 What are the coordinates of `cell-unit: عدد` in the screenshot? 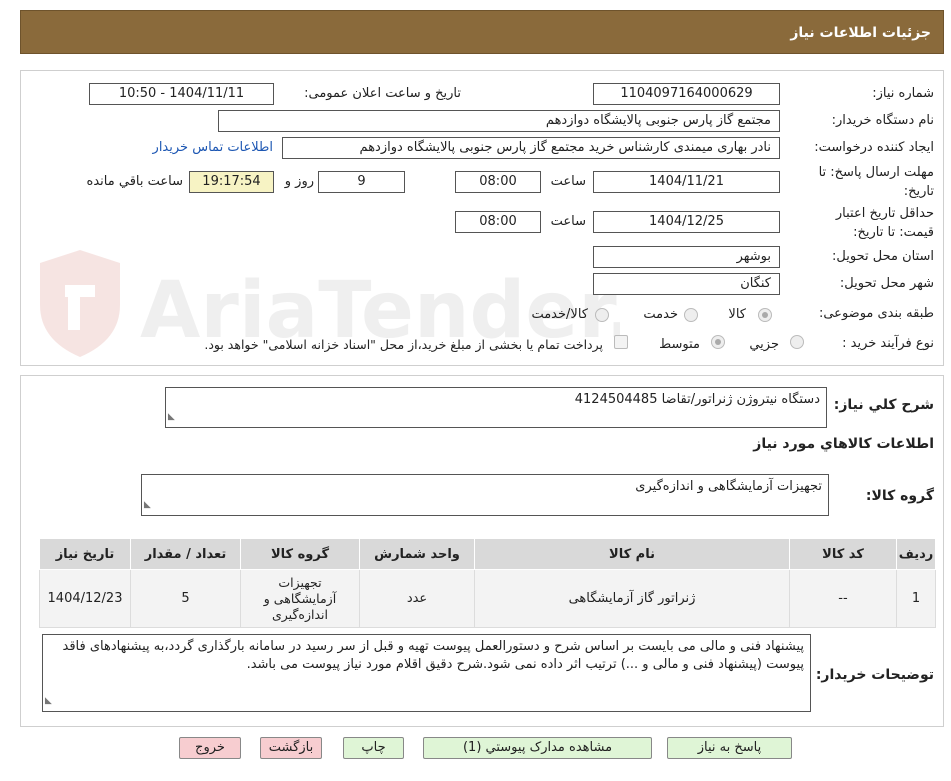 It's located at (417, 598).